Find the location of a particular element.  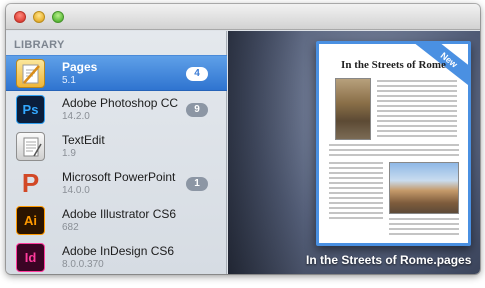

app-version: 5.1 is located at coordinates (69, 80).